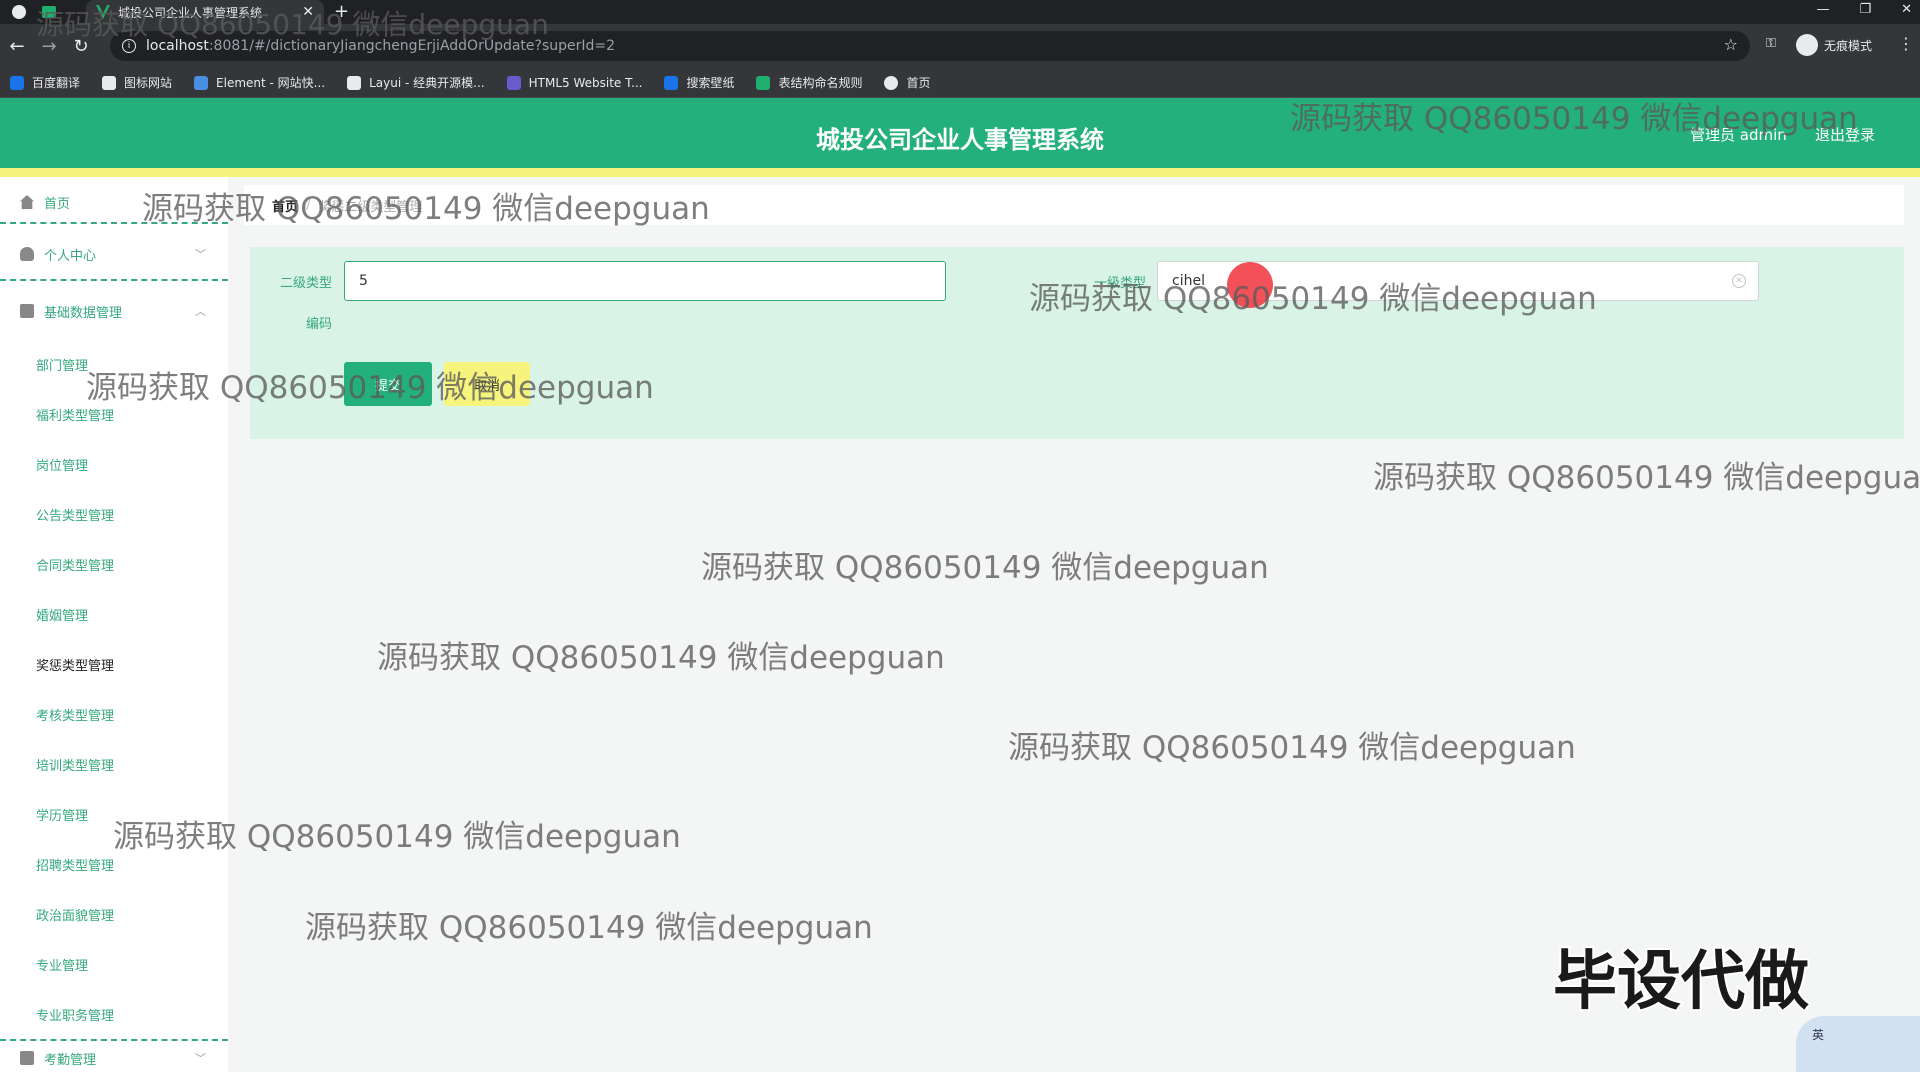 This screenshot has height=1072, width=1920. What do you see at coordinates (75, 864) in the screenshot?
I see `sidebar-subitem: 招聘类型管理` at bounding box center [75, 864].